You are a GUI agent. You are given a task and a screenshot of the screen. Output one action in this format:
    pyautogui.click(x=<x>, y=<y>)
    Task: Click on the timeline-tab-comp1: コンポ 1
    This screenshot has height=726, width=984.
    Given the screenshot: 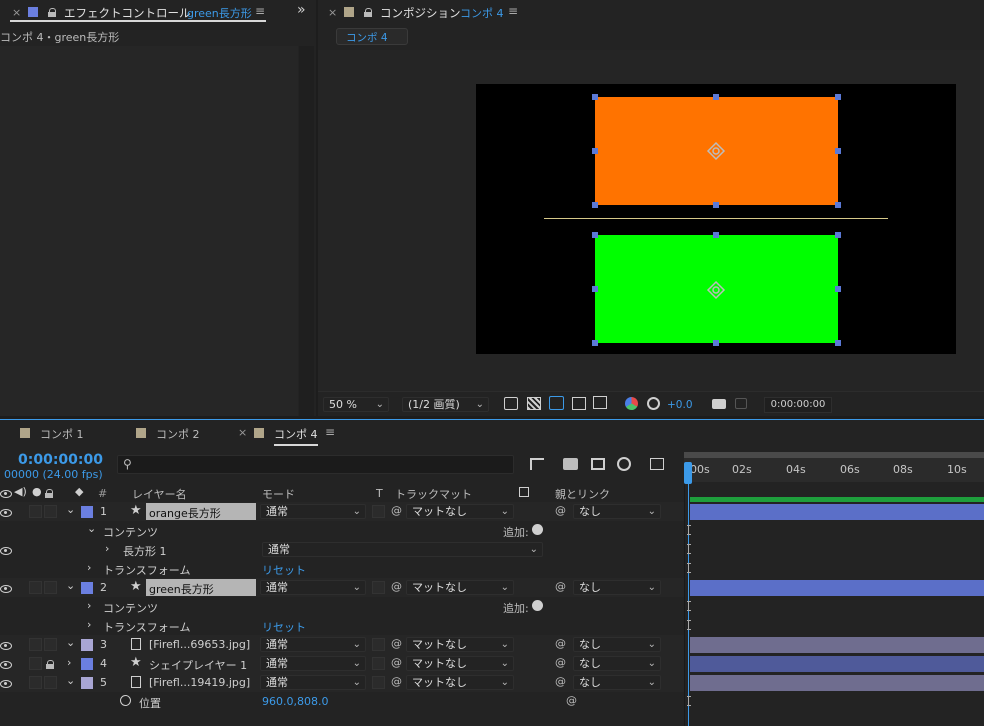 What is the action you would take?
    pyautogui.click(x=55, y=433)
    